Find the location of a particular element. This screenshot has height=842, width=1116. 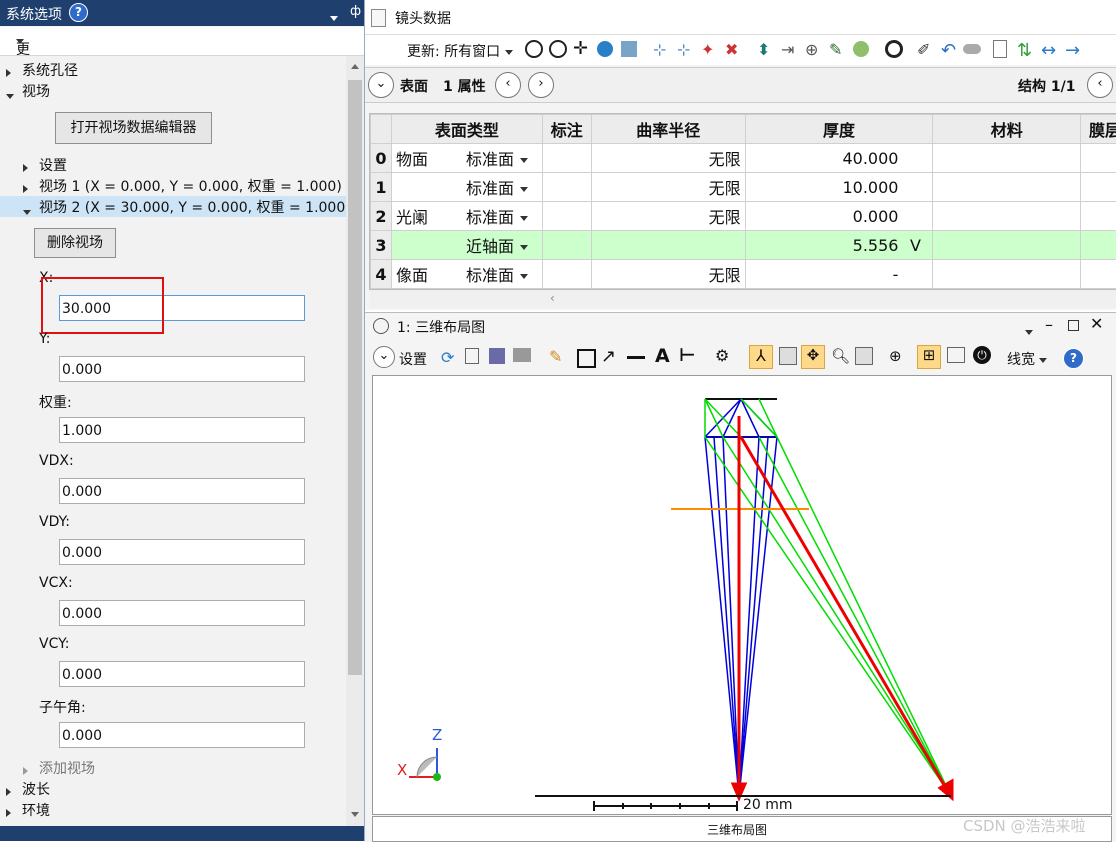

text-icon: A is located at coordinates (664, 354).